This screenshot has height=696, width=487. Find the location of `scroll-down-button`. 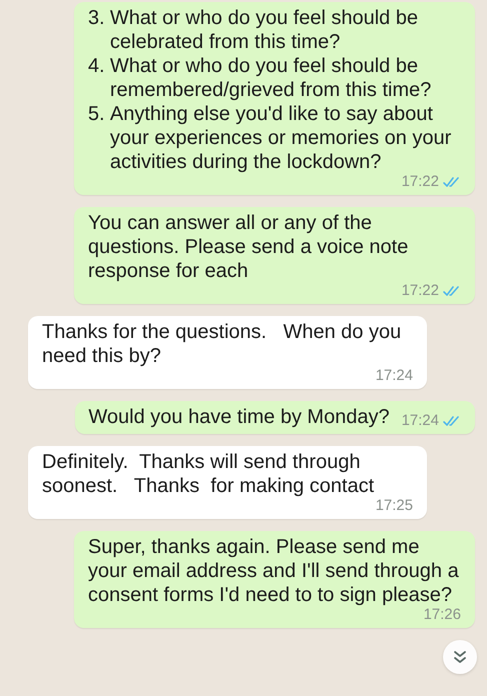

scroll-down-button is located at coordinates (460, 657).